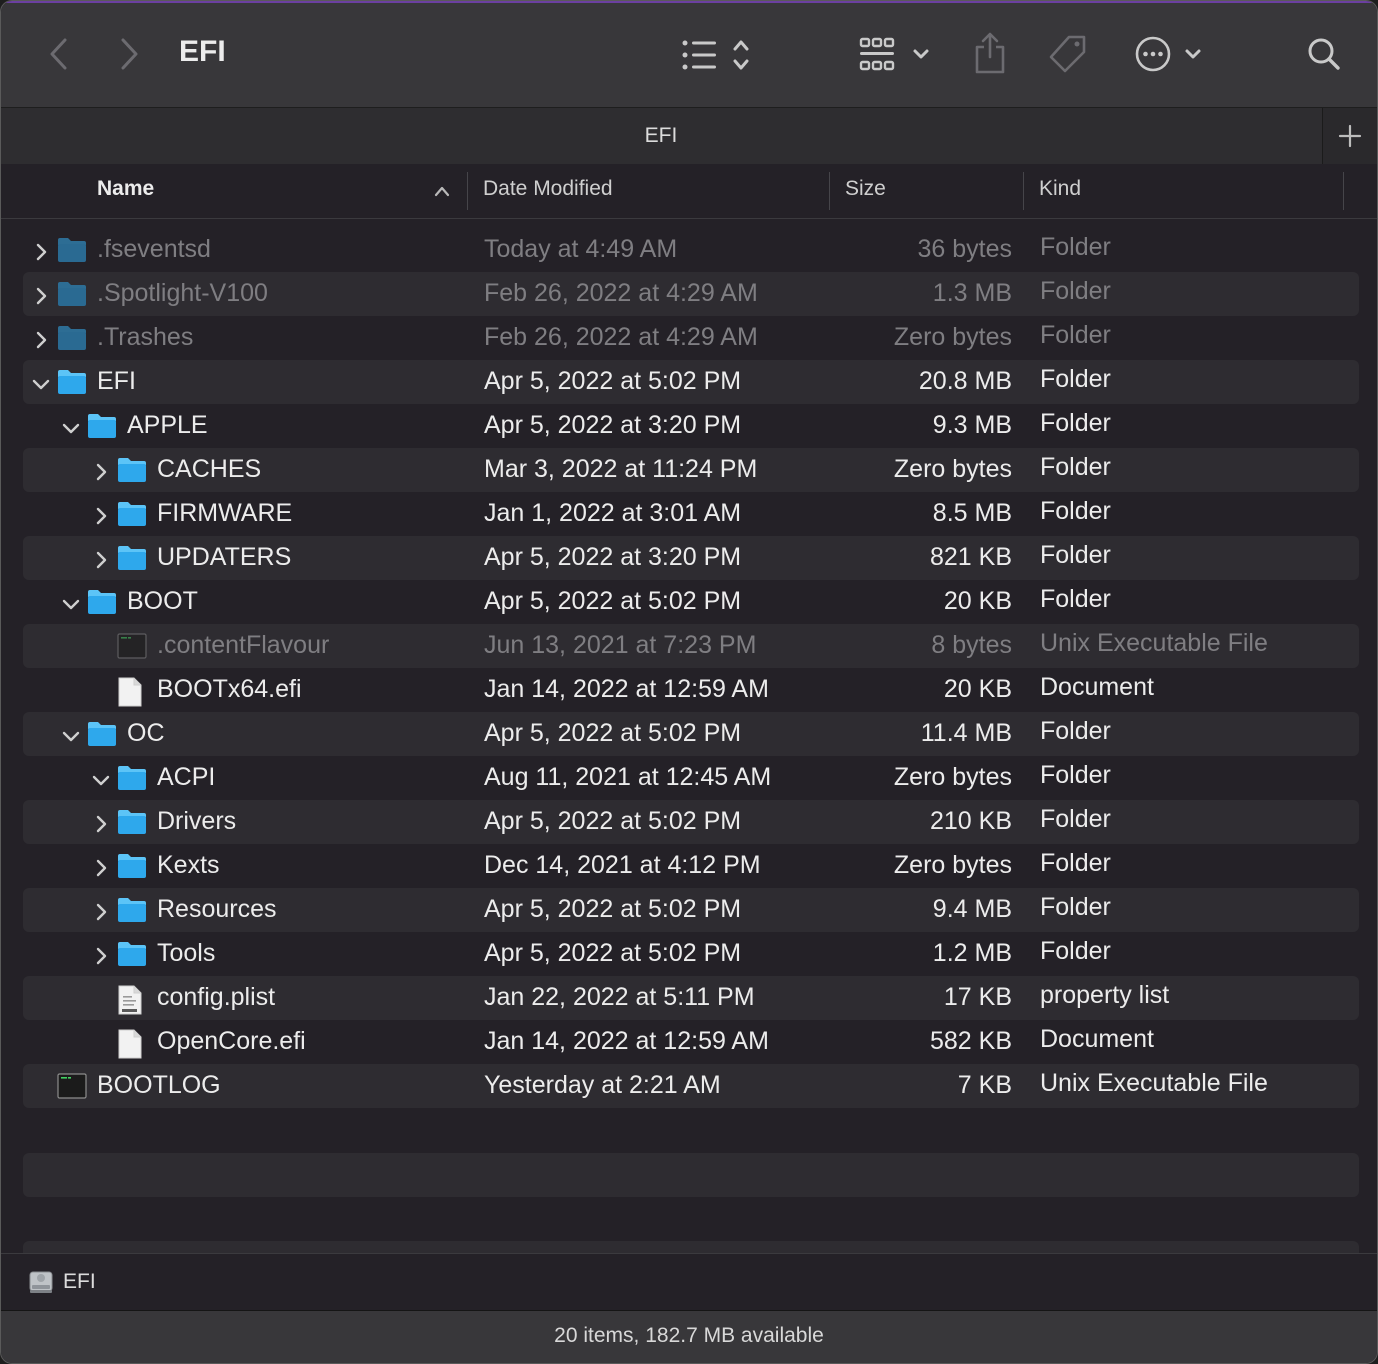 This screenshot has height=1364, width=1378. What do you see at coordinates (1154, 1083) in the screenshot?
I see `file-kind: Unix Executable File` at bounding box center [1154, 1083].